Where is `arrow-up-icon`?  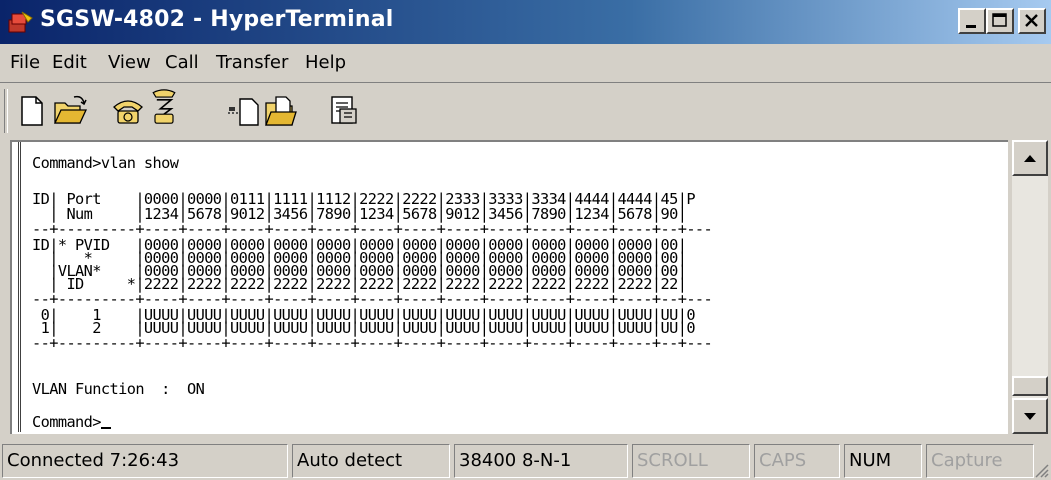 arrow-up-icon is located at coordinates (1030, 158).